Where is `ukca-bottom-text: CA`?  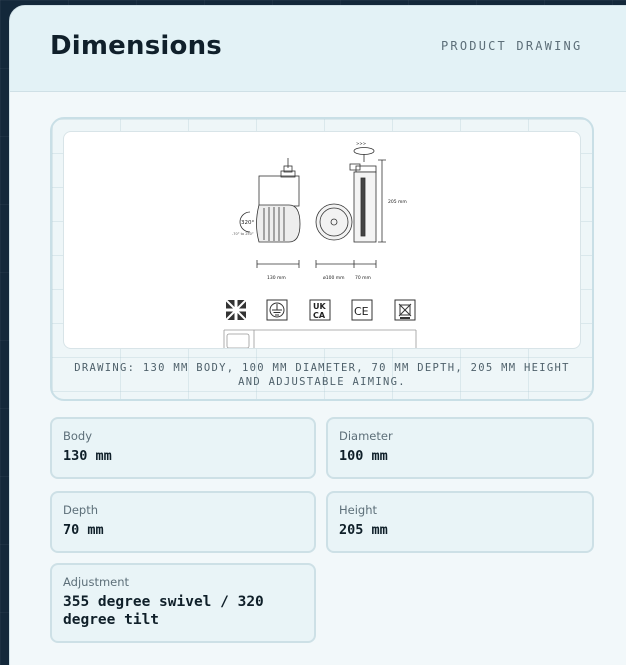 ukca-bottom-text: CA is located at coordinates (319, 315).